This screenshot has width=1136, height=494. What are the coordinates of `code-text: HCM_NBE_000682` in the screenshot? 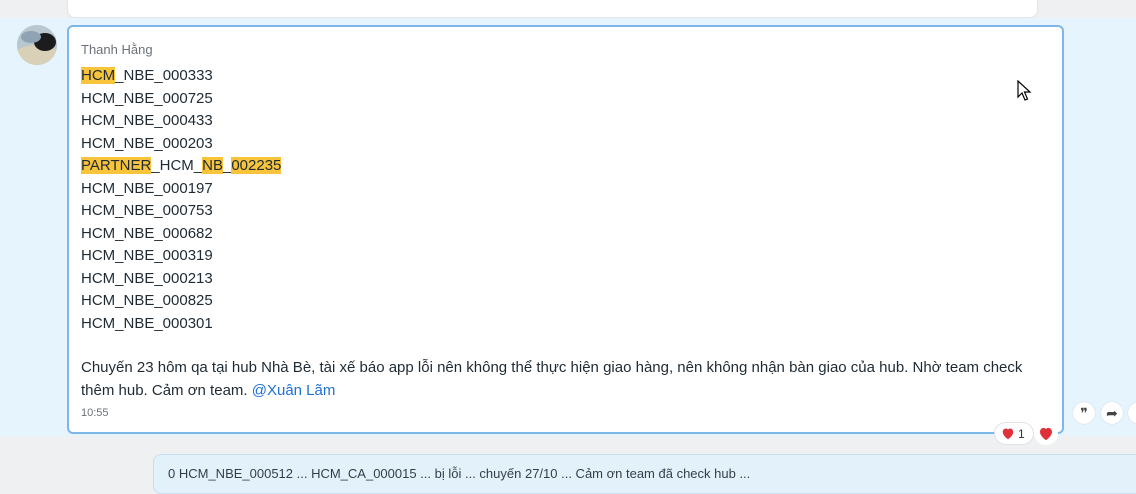 It's located at (147, 233).